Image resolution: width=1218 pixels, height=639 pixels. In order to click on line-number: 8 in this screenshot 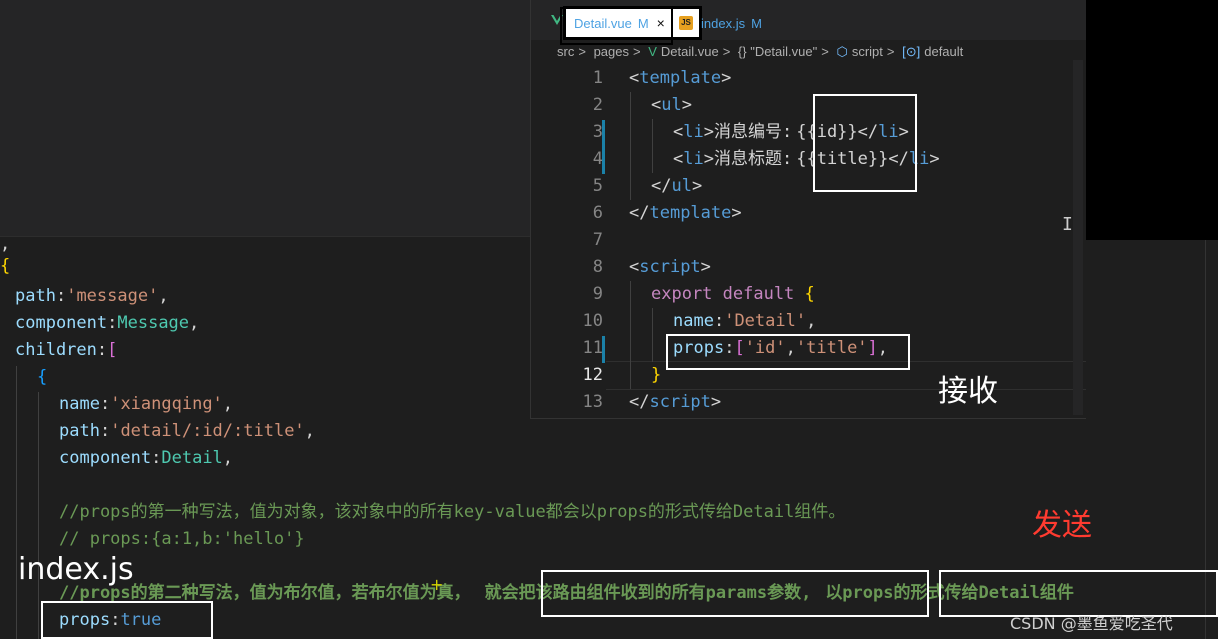, I will do `click(597, 267)`.